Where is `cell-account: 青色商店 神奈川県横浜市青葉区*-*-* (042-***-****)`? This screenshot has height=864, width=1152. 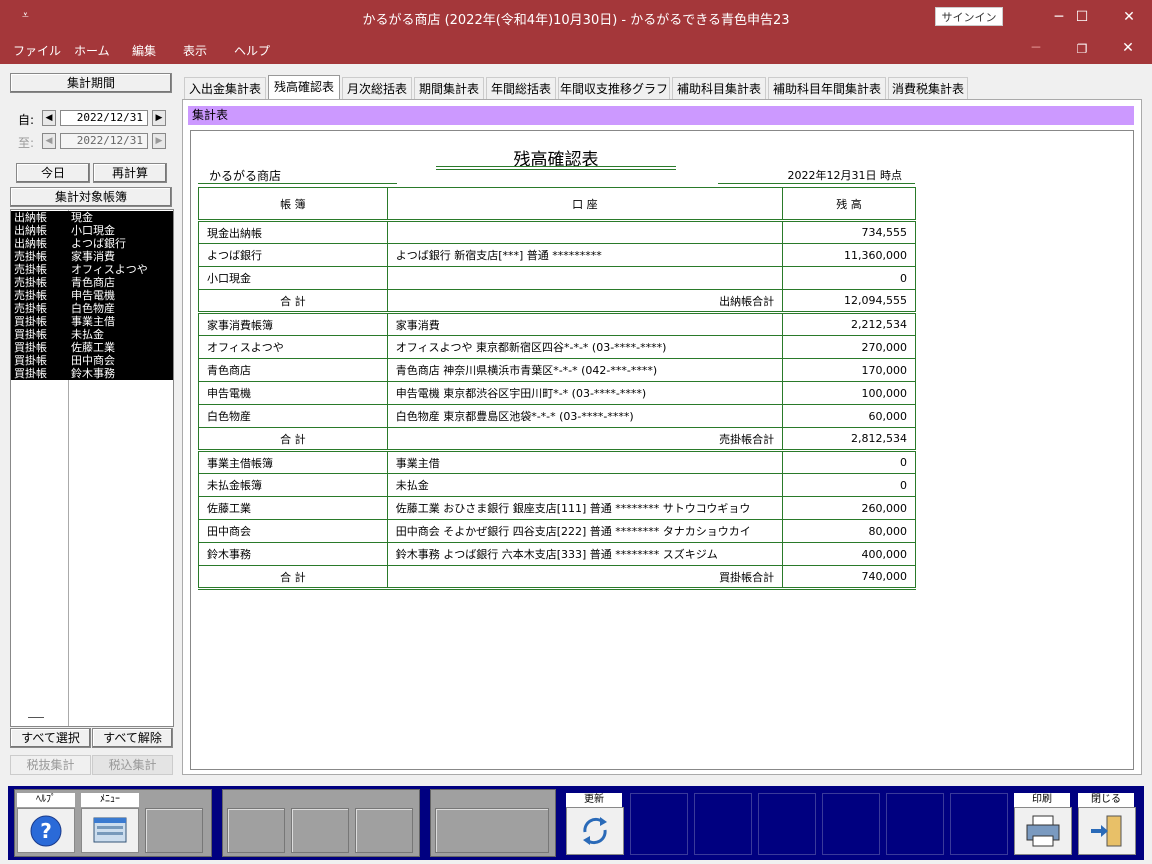 cell-account: 青色商店 神奈川県横浜市青葉区*-*-* (042-***-****) is located at coordinates (585, 370).